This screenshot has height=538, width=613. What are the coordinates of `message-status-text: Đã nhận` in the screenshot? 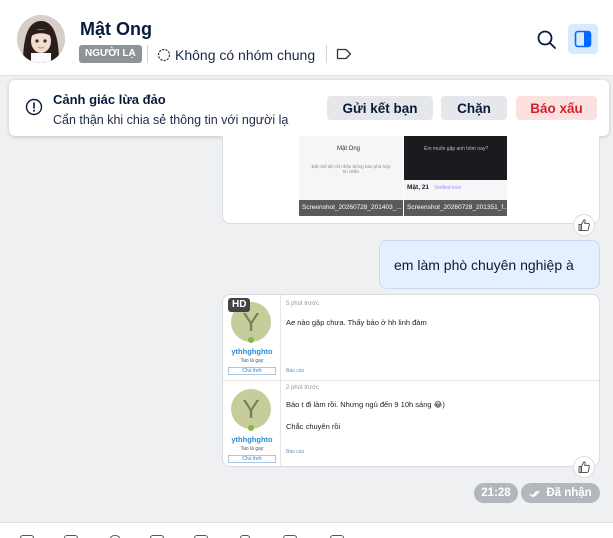 It's located at (569, 493).